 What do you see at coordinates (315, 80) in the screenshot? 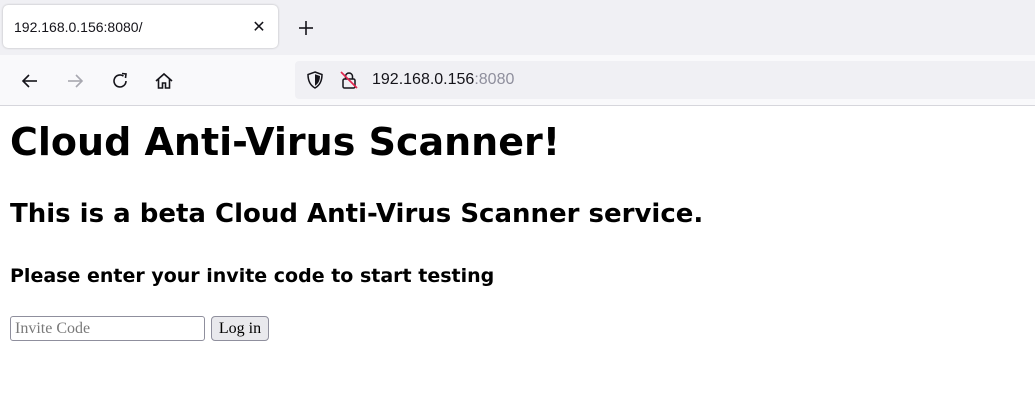
I see `shield-icon` at bounding box center [315, 80].